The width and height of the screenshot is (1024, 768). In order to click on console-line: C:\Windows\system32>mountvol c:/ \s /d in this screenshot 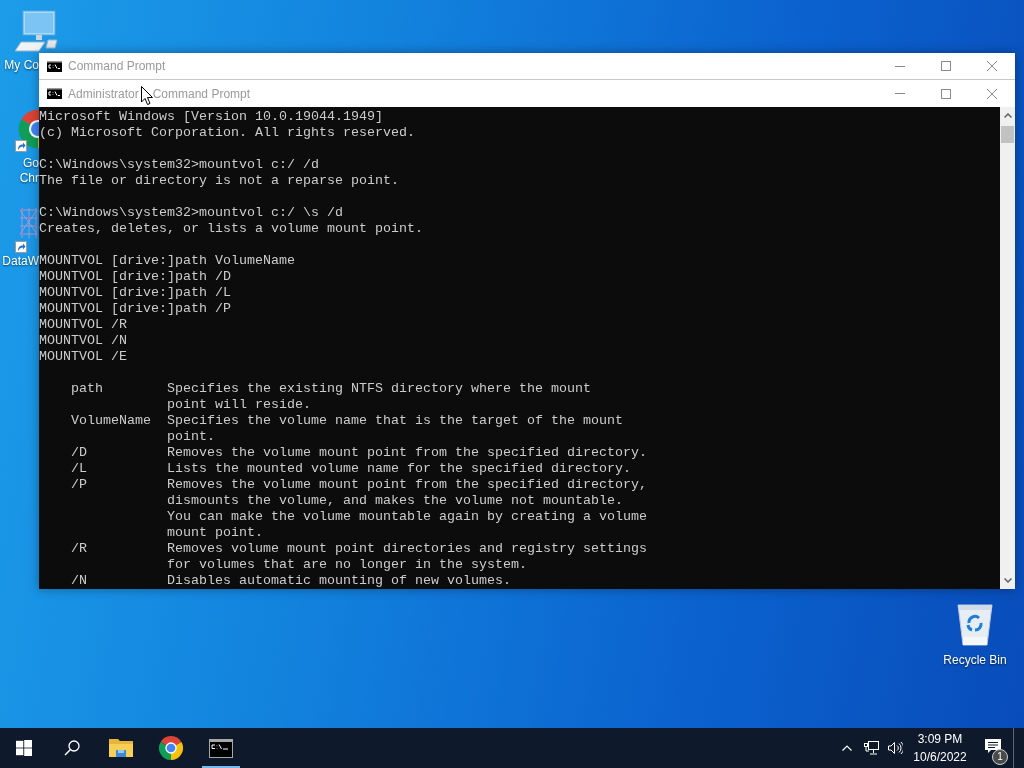, I will do `click(191, 213)`.